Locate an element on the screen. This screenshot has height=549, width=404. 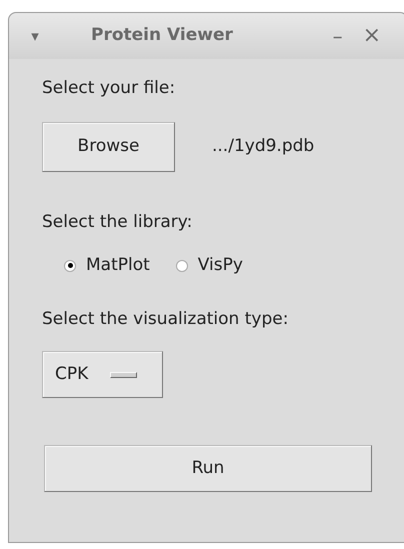
visualization-dropdown: CPK is located at coordinates (102, 374).